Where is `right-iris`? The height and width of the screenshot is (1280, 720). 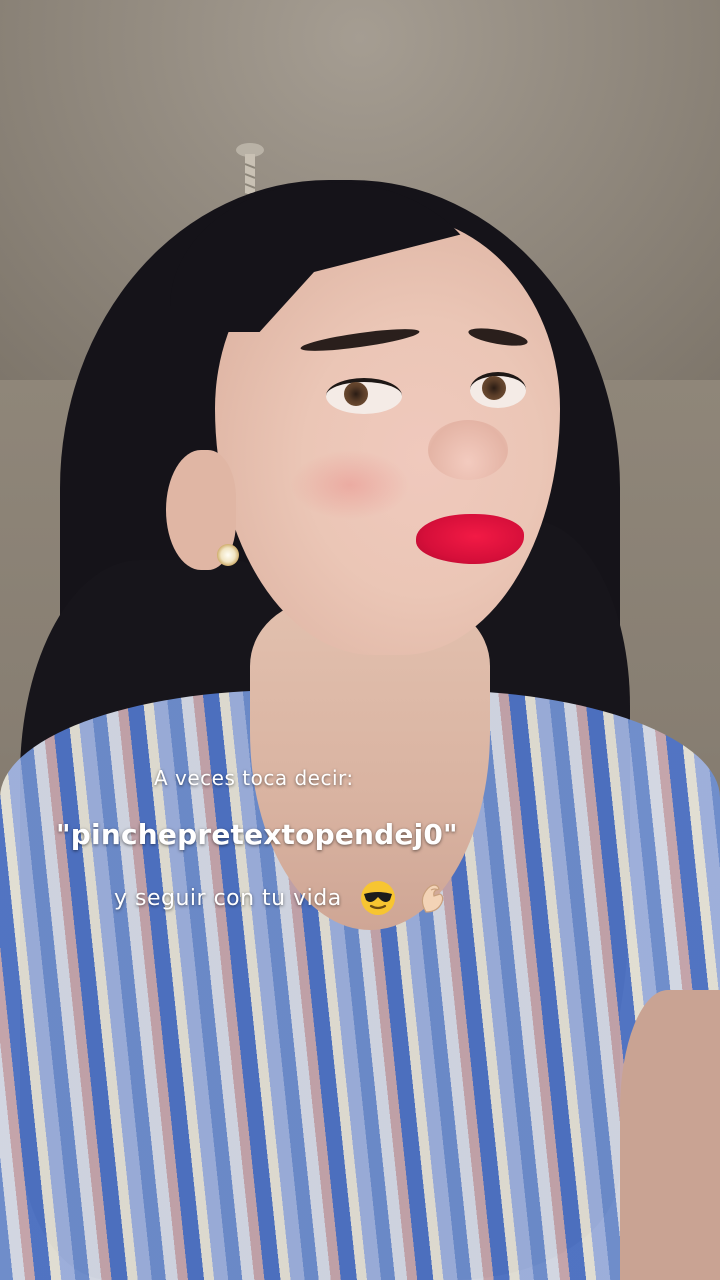
right-iris is located at coordinates (494, 388).